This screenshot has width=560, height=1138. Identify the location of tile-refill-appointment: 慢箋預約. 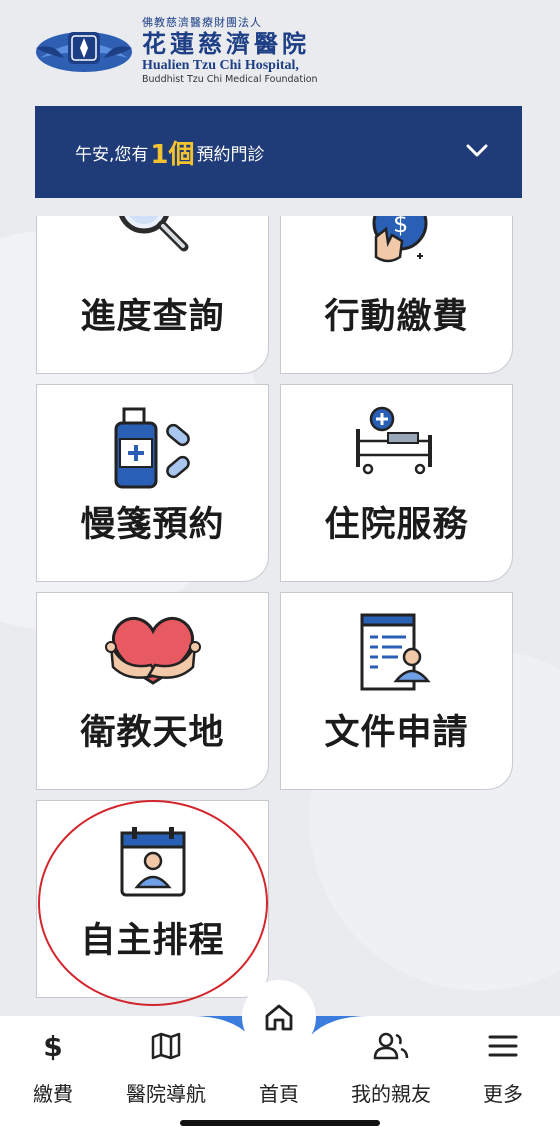
(152, 483).